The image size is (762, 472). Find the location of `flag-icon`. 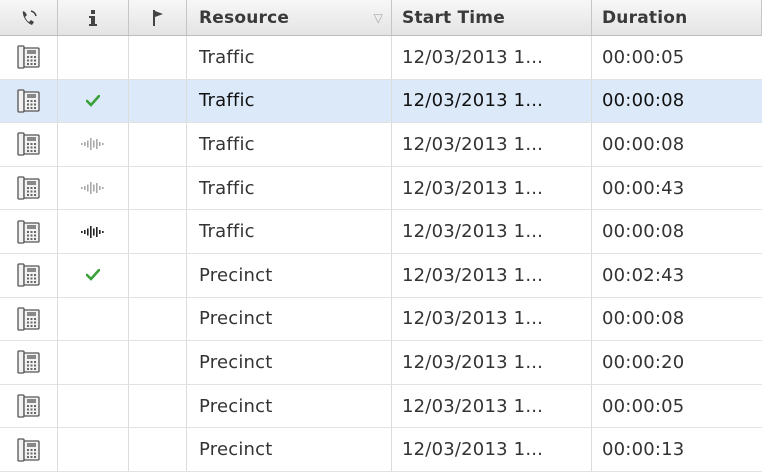

flag-icon is located at coordinates (158, 18).